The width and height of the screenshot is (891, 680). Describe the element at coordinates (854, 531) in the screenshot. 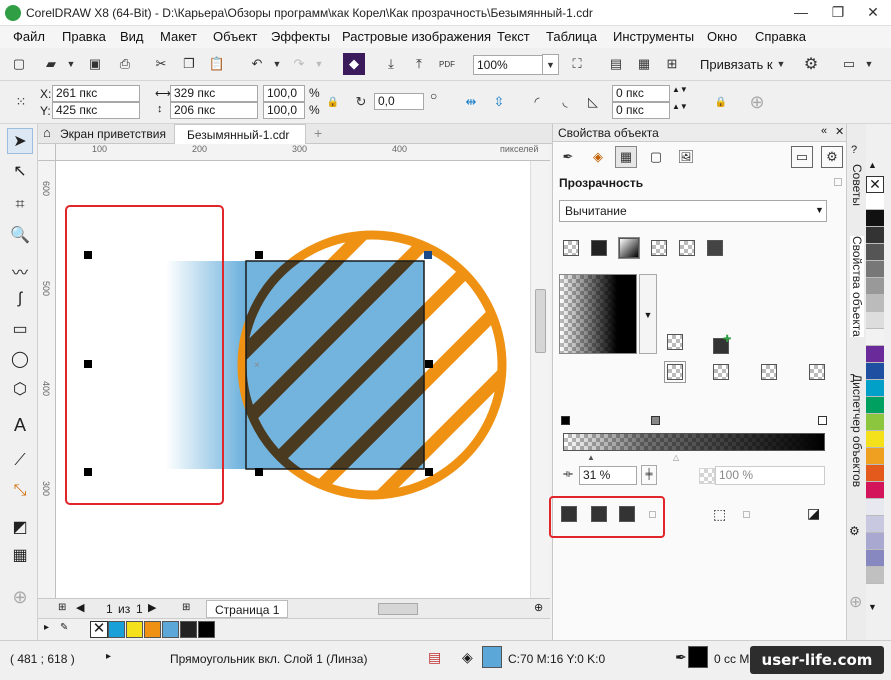

I see `dockers-more-icon: ⚙` at that location.